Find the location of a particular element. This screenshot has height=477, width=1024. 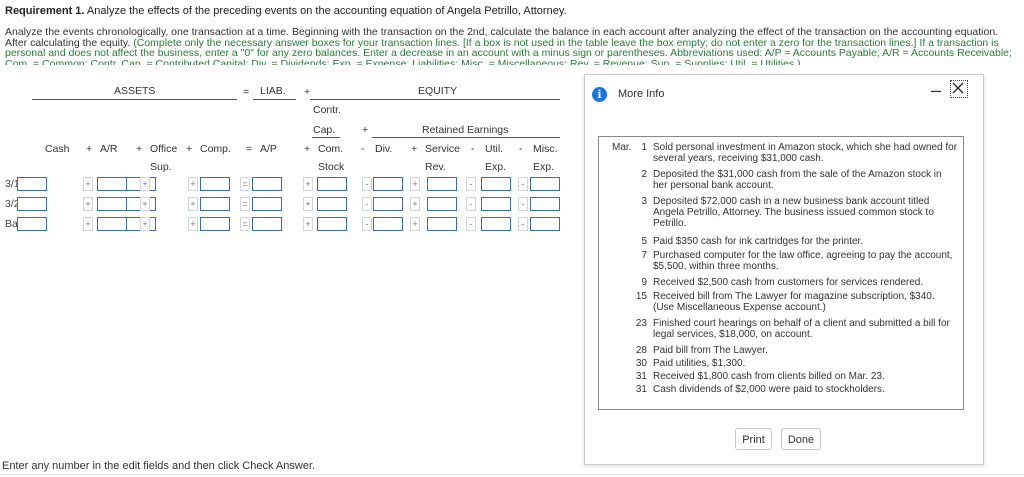

column-header-line2: Exp. is located at coordinates (544, 167).